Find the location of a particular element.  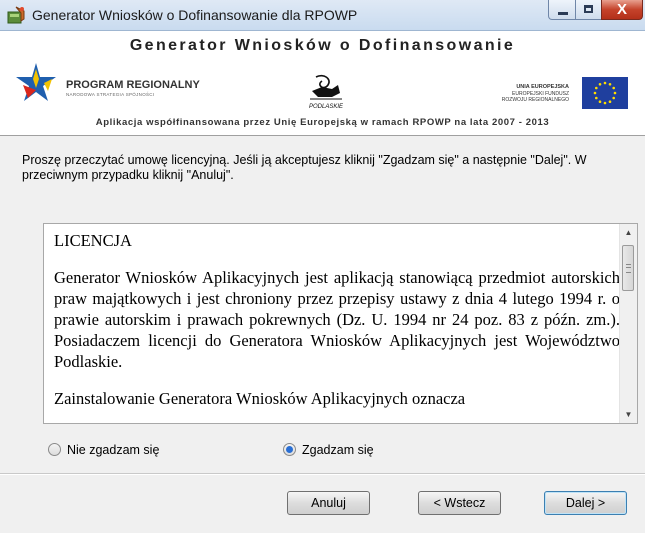

license-heading: LICENCJA is located at coordinates (93, 240).